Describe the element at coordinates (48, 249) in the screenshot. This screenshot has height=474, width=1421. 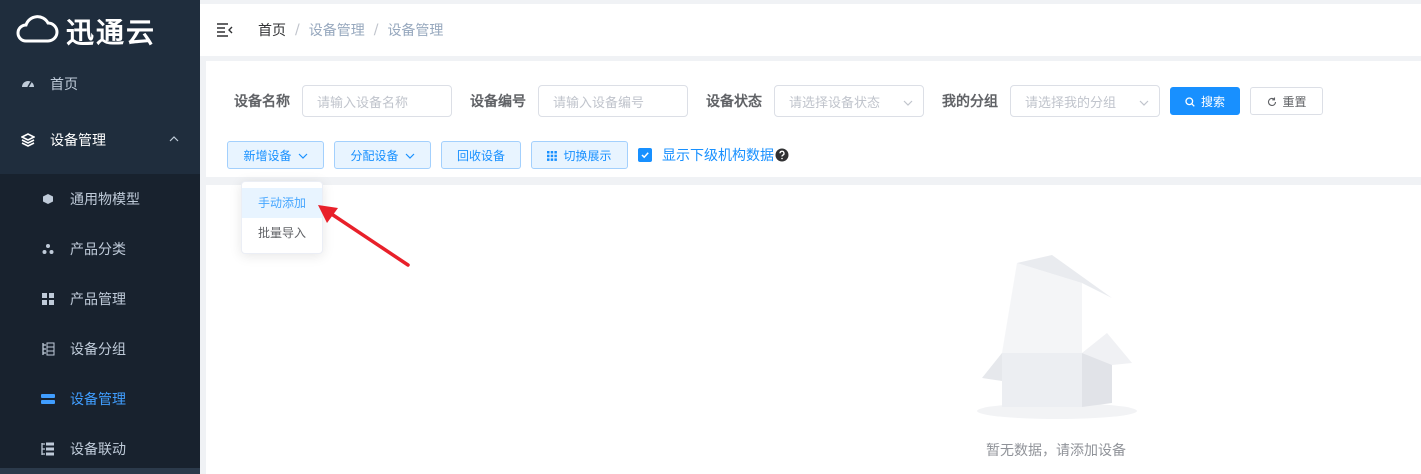
I see `cluster-icon` at that location.